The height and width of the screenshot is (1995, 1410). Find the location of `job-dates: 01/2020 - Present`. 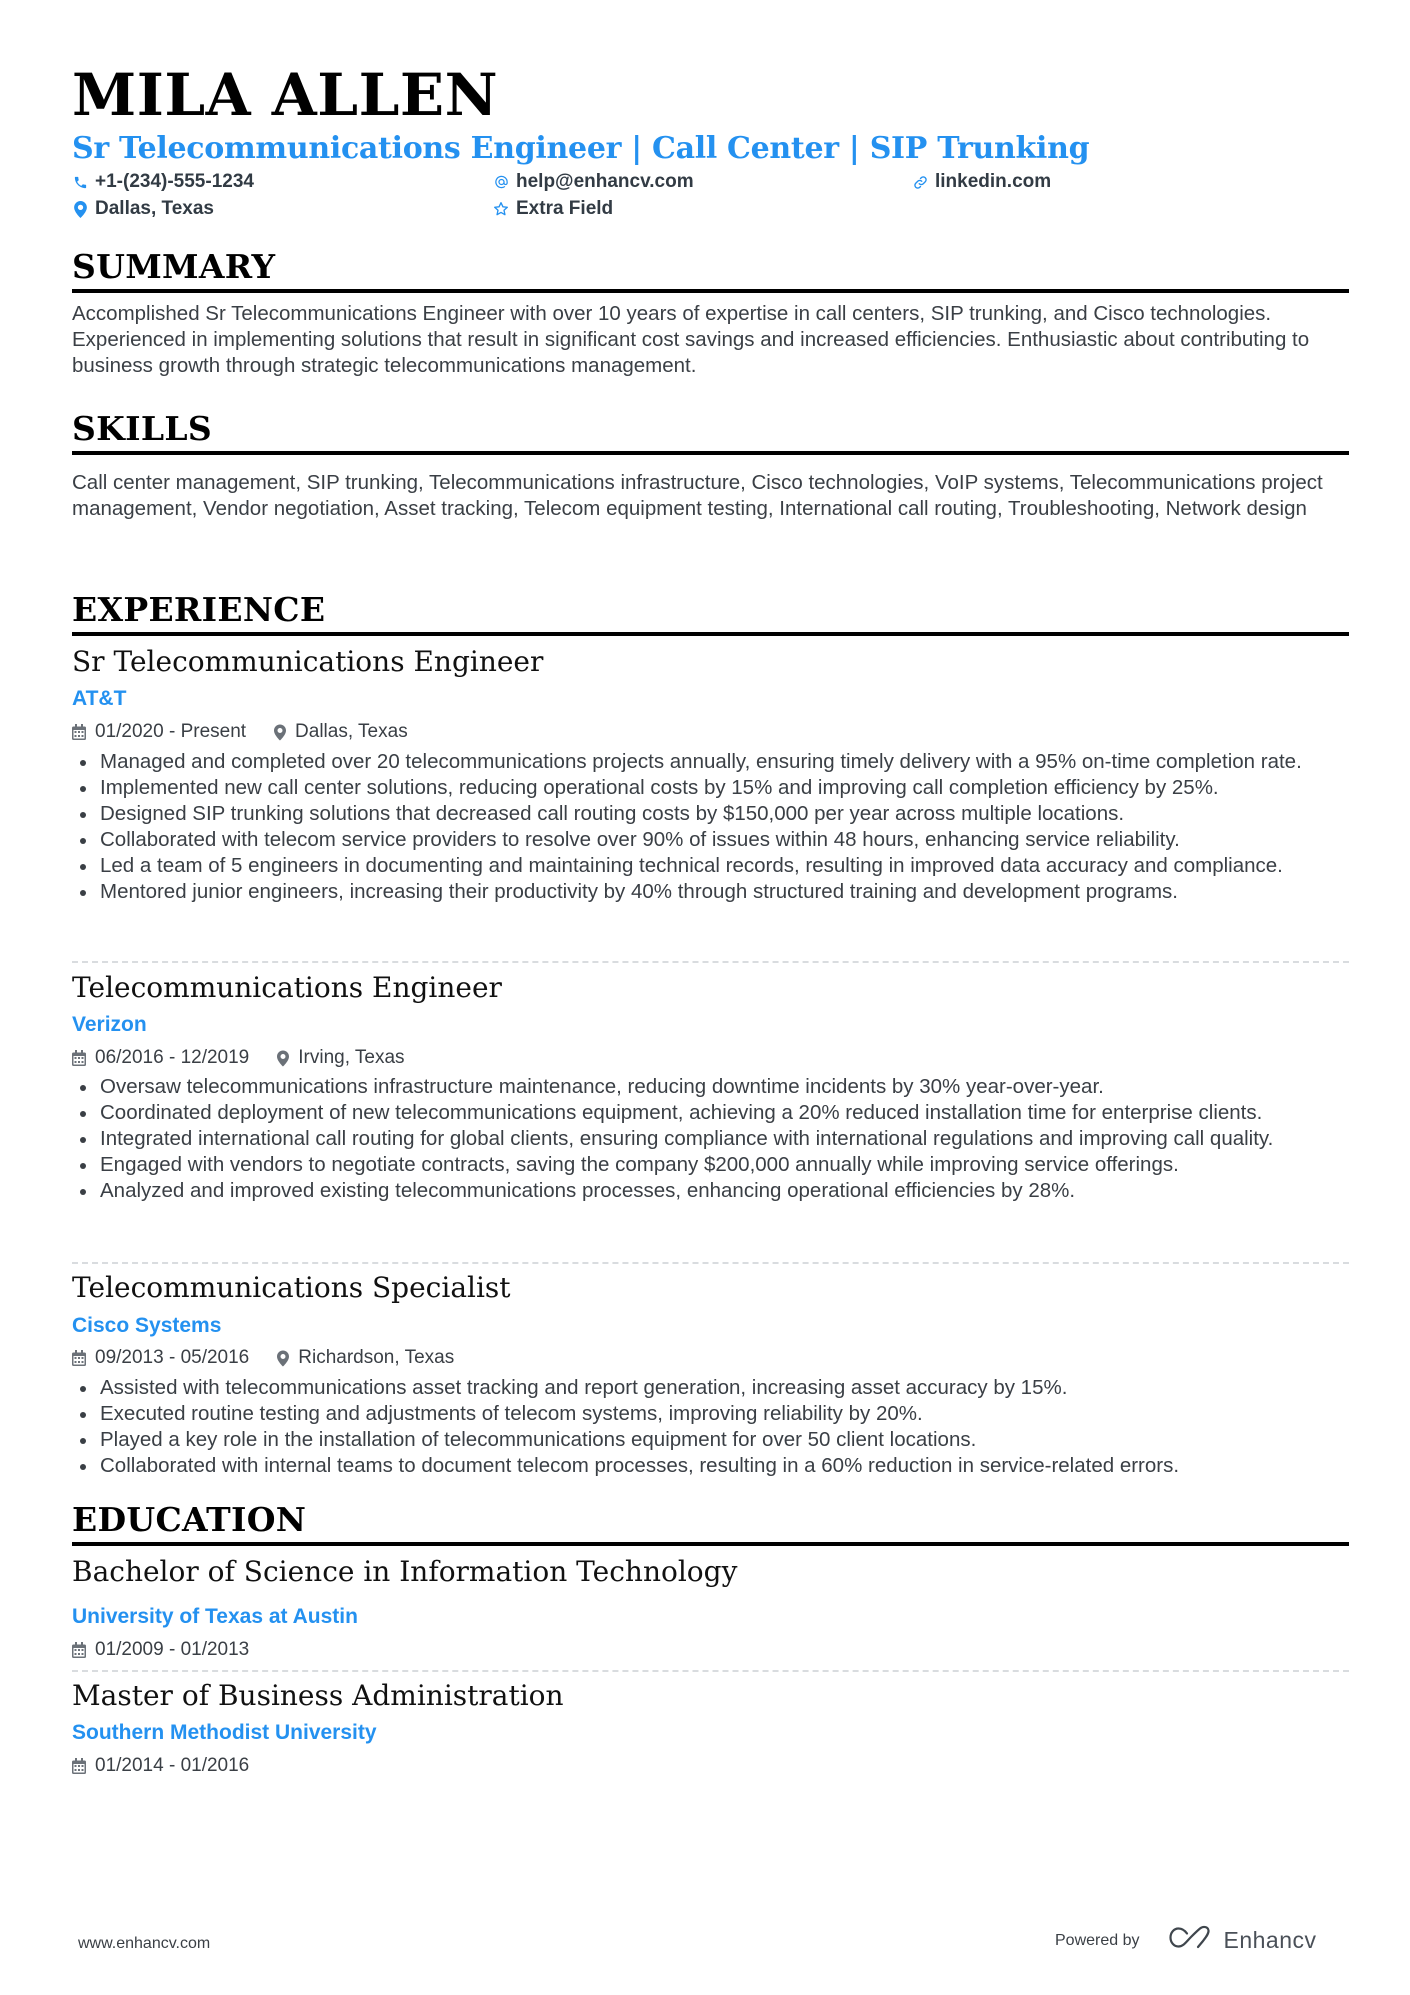

job-dates: 01/2020 - Present is located at coordinates (171, 731).